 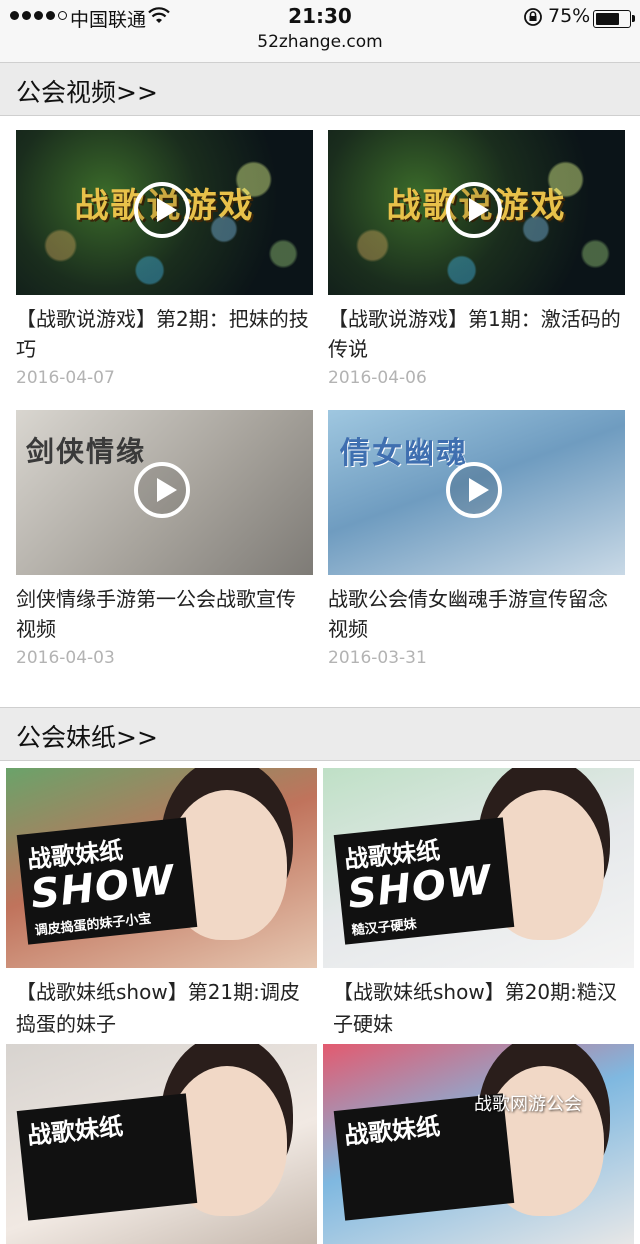 I want to click on video-card: 剑侠情缘 剑侠情缘手游第一公会战歌宣传视频 2016-04-03, so click(x=164, y=539).